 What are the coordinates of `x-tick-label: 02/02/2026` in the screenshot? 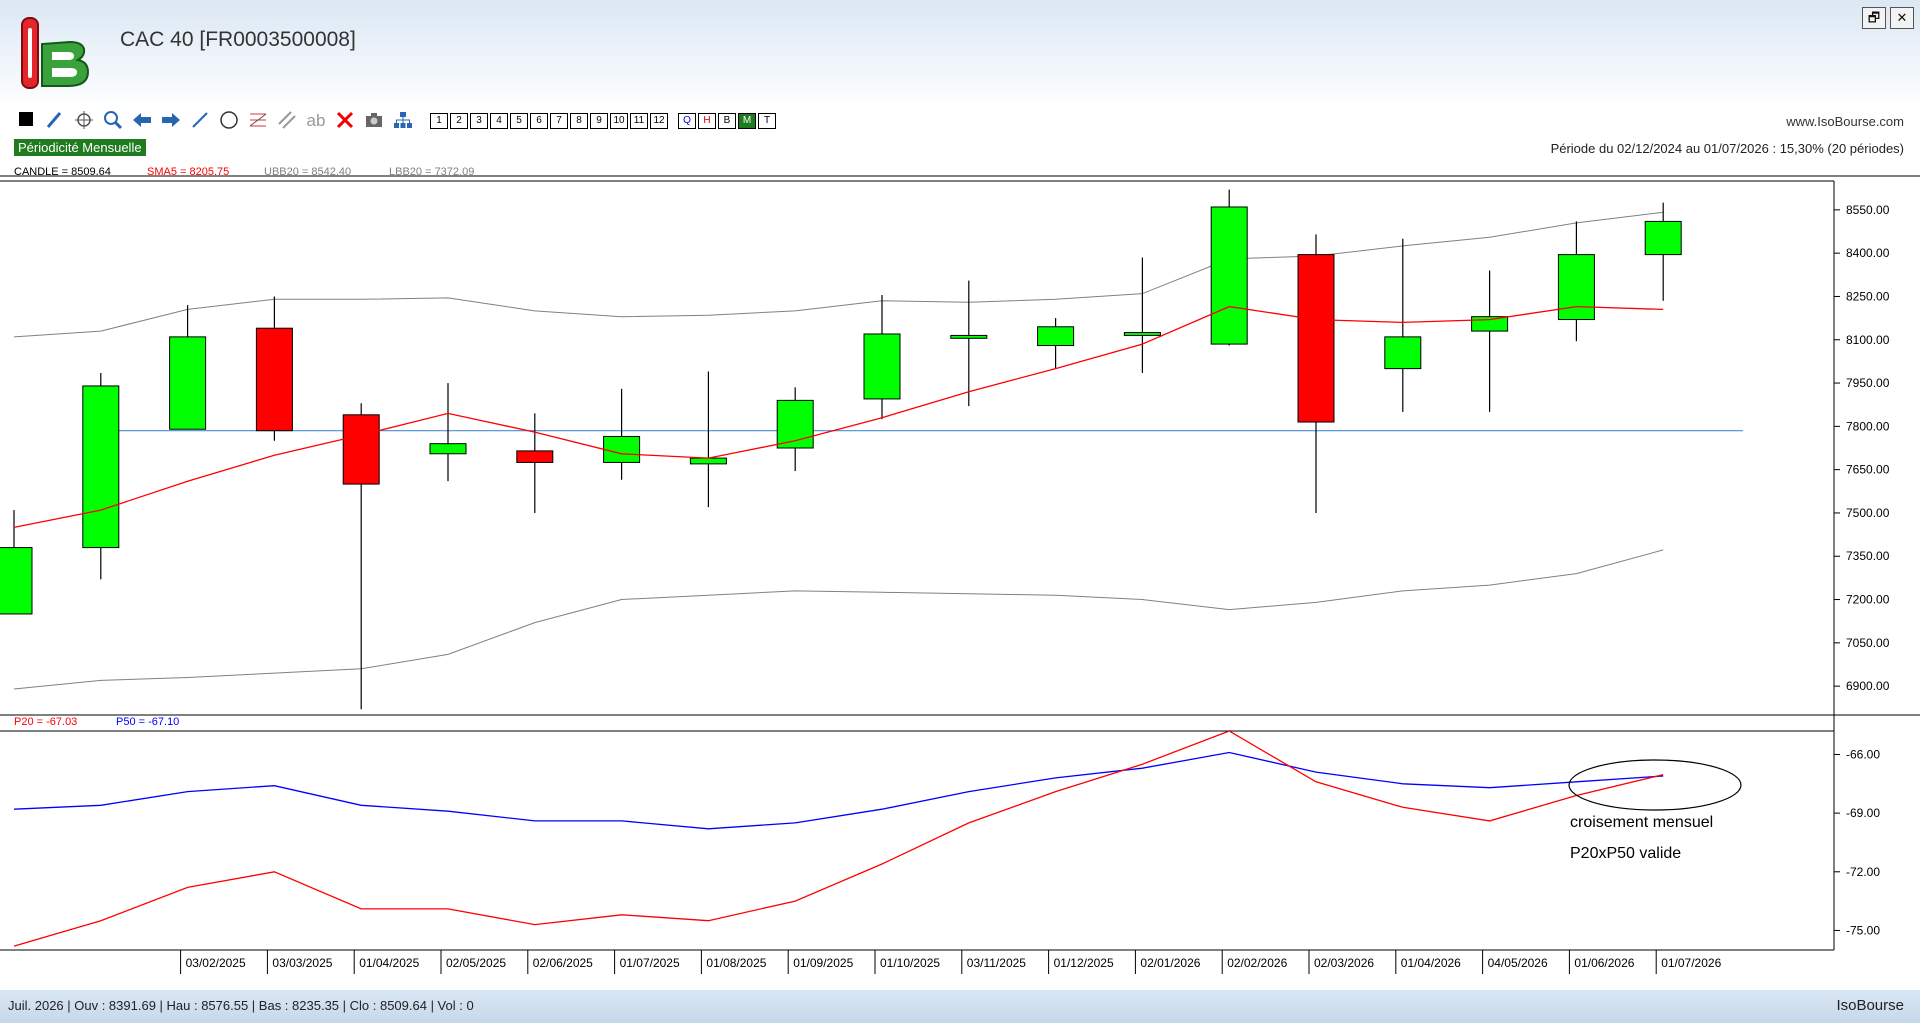 It's located at (1257, 963).